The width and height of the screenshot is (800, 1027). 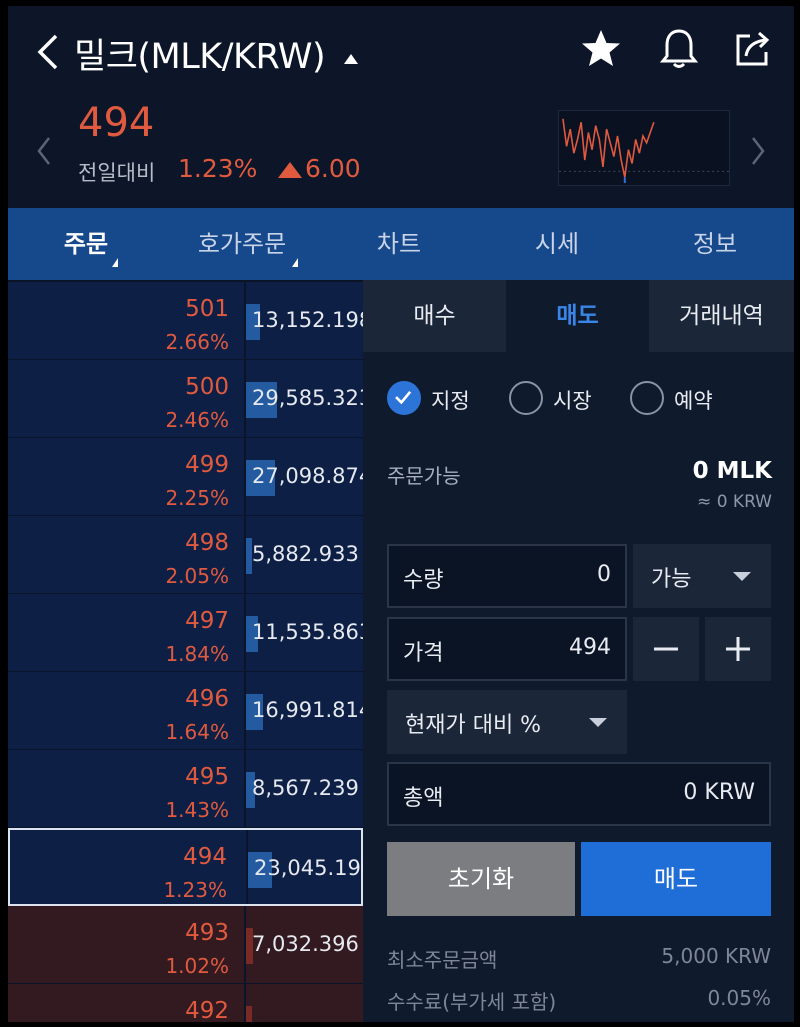 I want to click on orderbook-row: 498 2.05% 5,882.933, so click(x=185, y=555).